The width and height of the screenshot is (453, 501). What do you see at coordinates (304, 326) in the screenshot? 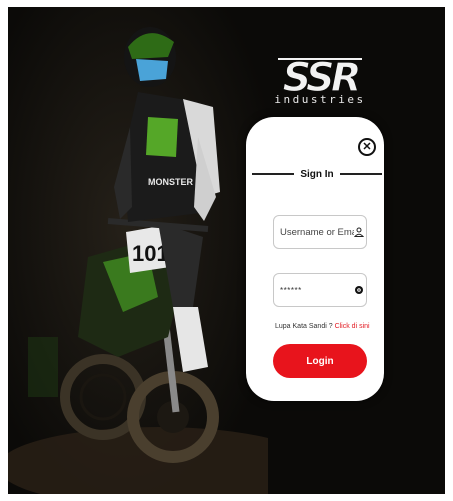
I see `forgot-password-text: Lupa Kata Sandi ?` at bounding box center [304, 326].